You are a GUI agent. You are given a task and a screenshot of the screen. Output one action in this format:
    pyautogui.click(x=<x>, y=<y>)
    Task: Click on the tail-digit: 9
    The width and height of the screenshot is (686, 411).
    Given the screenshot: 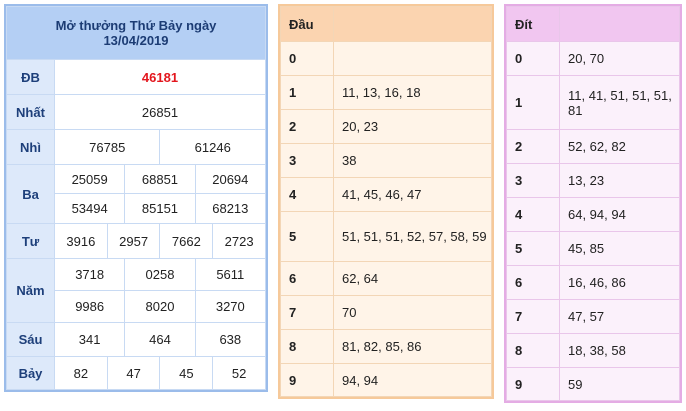 What is the action you would take?
    pyautogui.click(x=533, y=384)
    